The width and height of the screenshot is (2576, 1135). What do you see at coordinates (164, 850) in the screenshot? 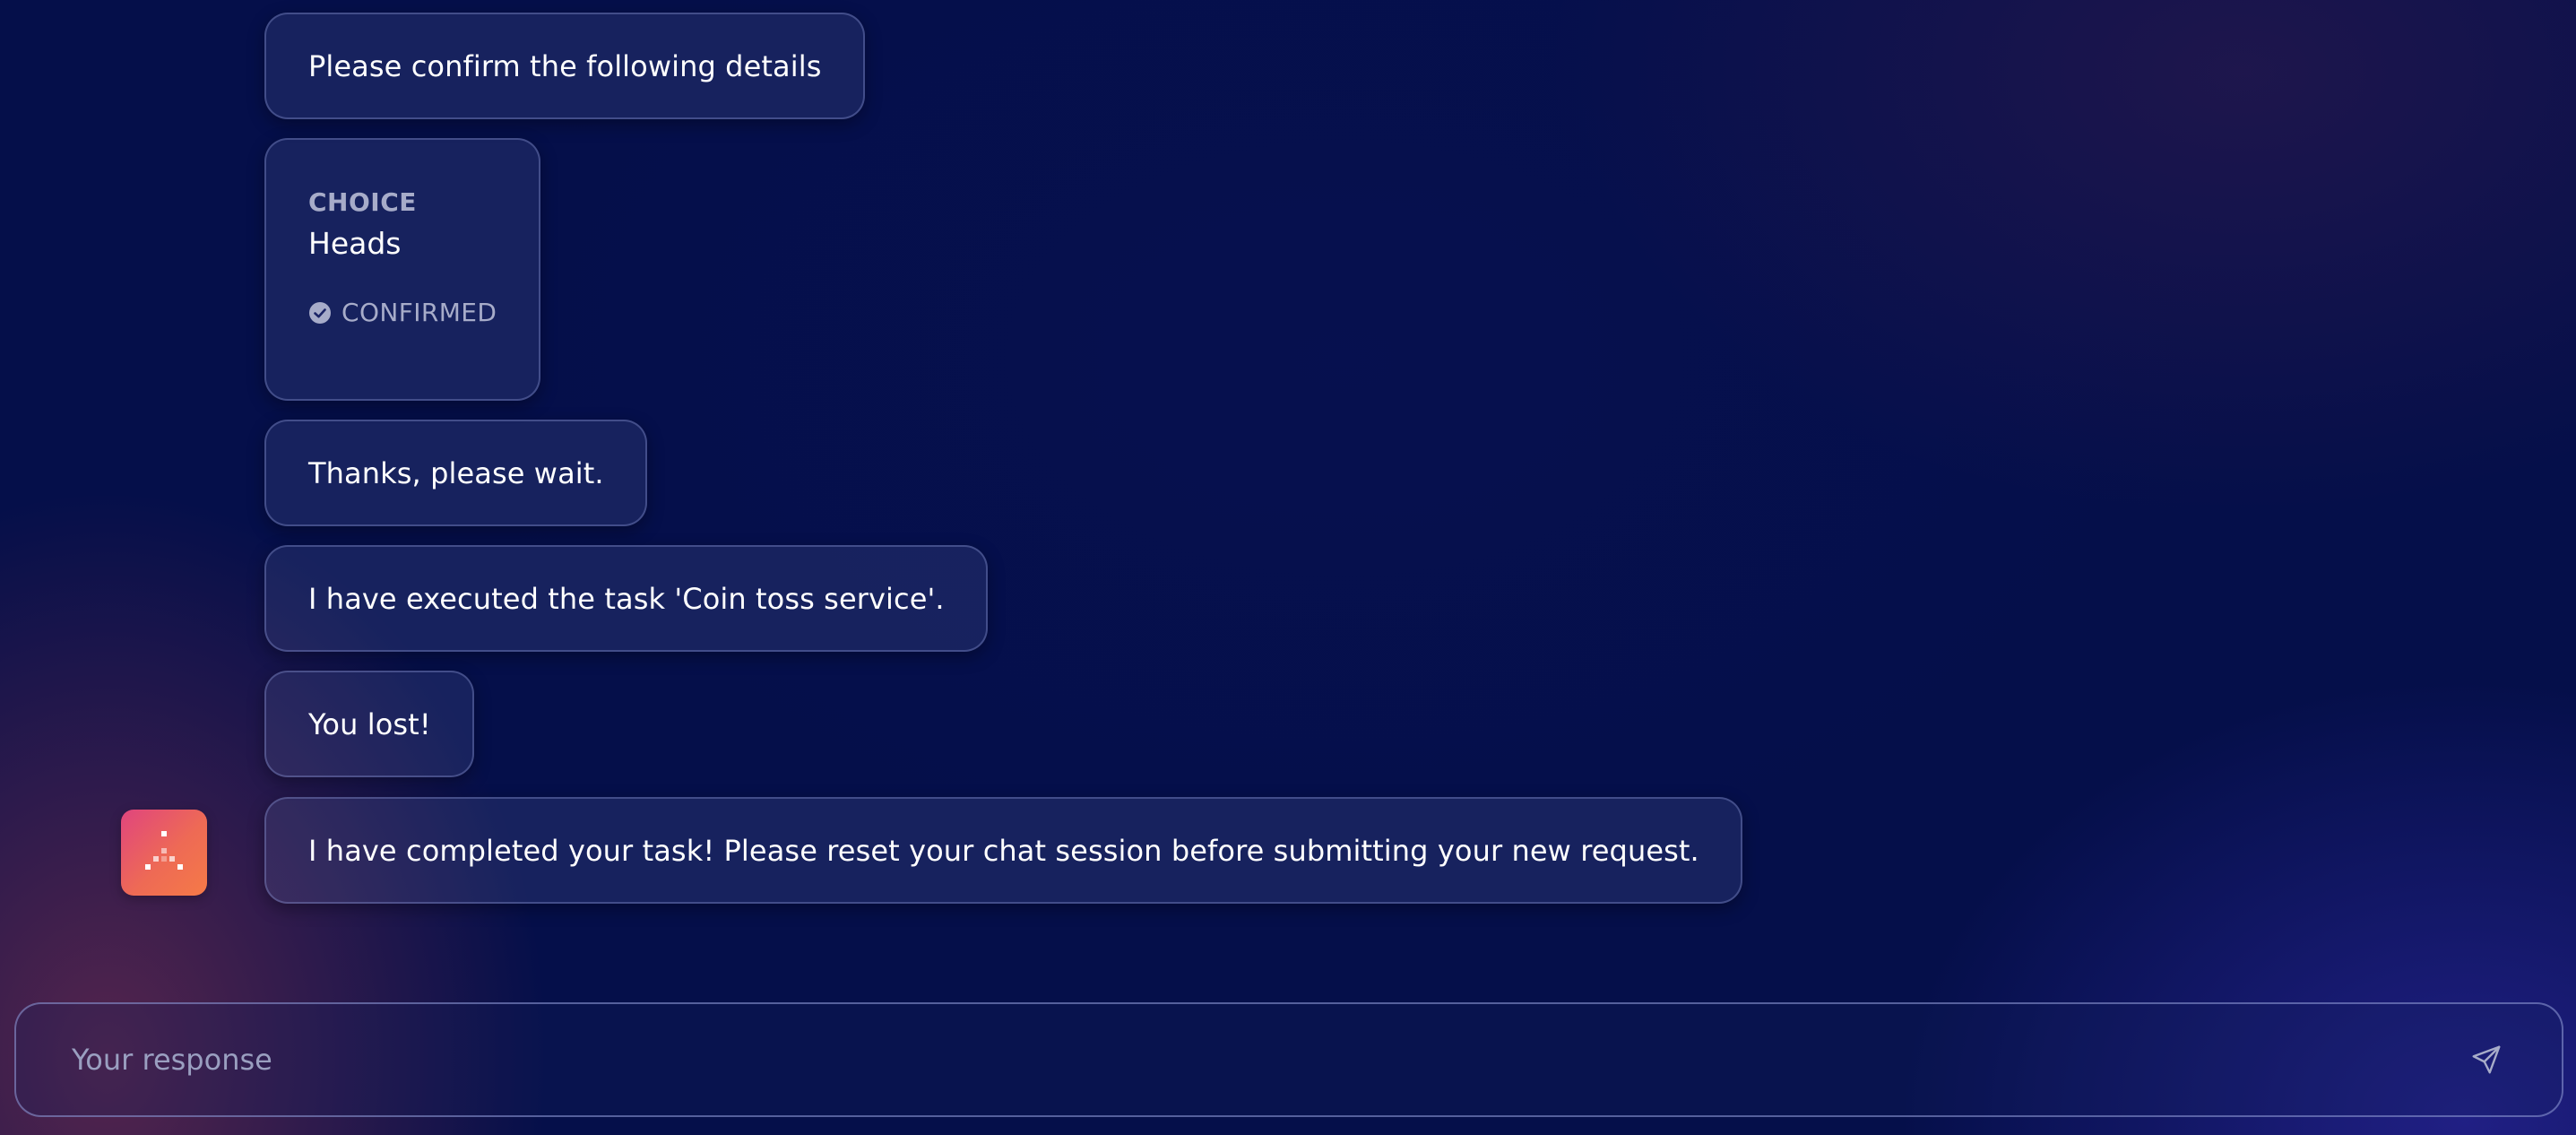
I see `assistant-logo-icon` at bounding box center [164, 850].